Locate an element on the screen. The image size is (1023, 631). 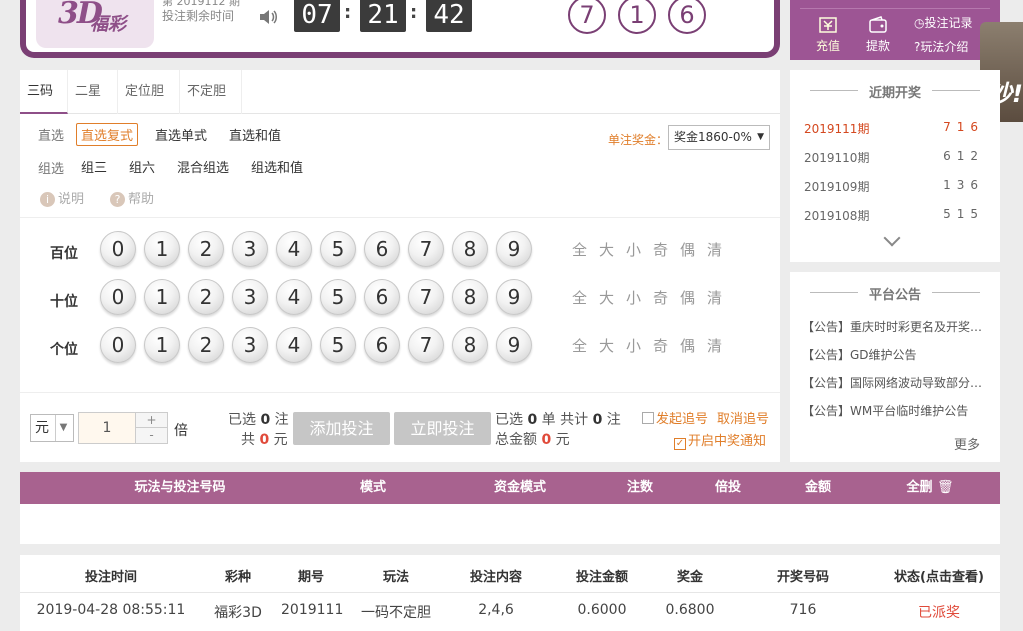
logo-cn-text: 福彩 is located at coordinates (108, 24).